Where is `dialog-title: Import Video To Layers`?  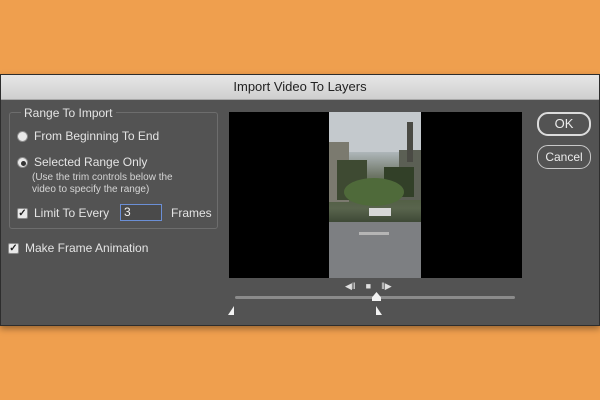
dialog-title: Import Video To Layers is located at coordinates (300, 87).